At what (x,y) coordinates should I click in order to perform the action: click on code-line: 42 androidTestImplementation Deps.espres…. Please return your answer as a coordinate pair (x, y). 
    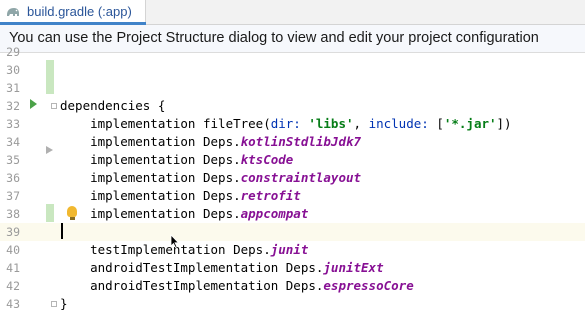
    Looking at the image, I should click on (292, 286).